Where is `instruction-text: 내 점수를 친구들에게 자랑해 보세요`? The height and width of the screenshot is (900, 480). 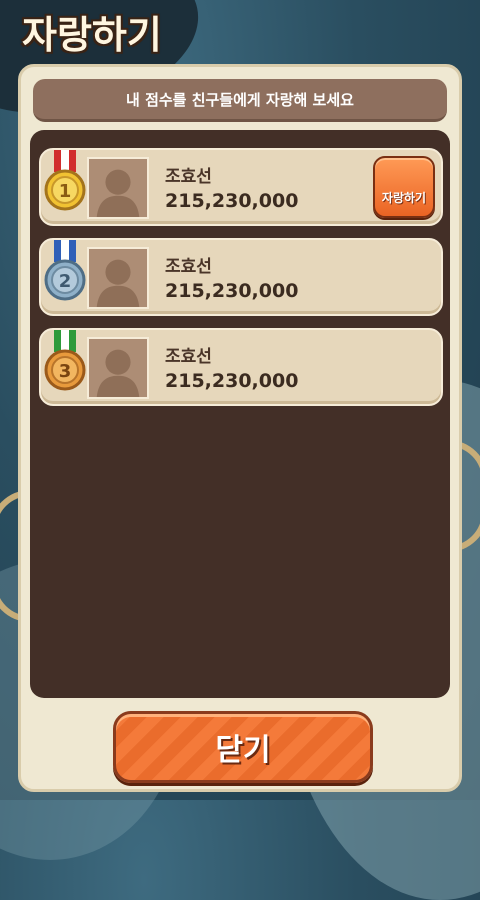
instruction-text: 내 점수를 친구들에게 자랑해 보세요 is located at coordinates (240, 99).